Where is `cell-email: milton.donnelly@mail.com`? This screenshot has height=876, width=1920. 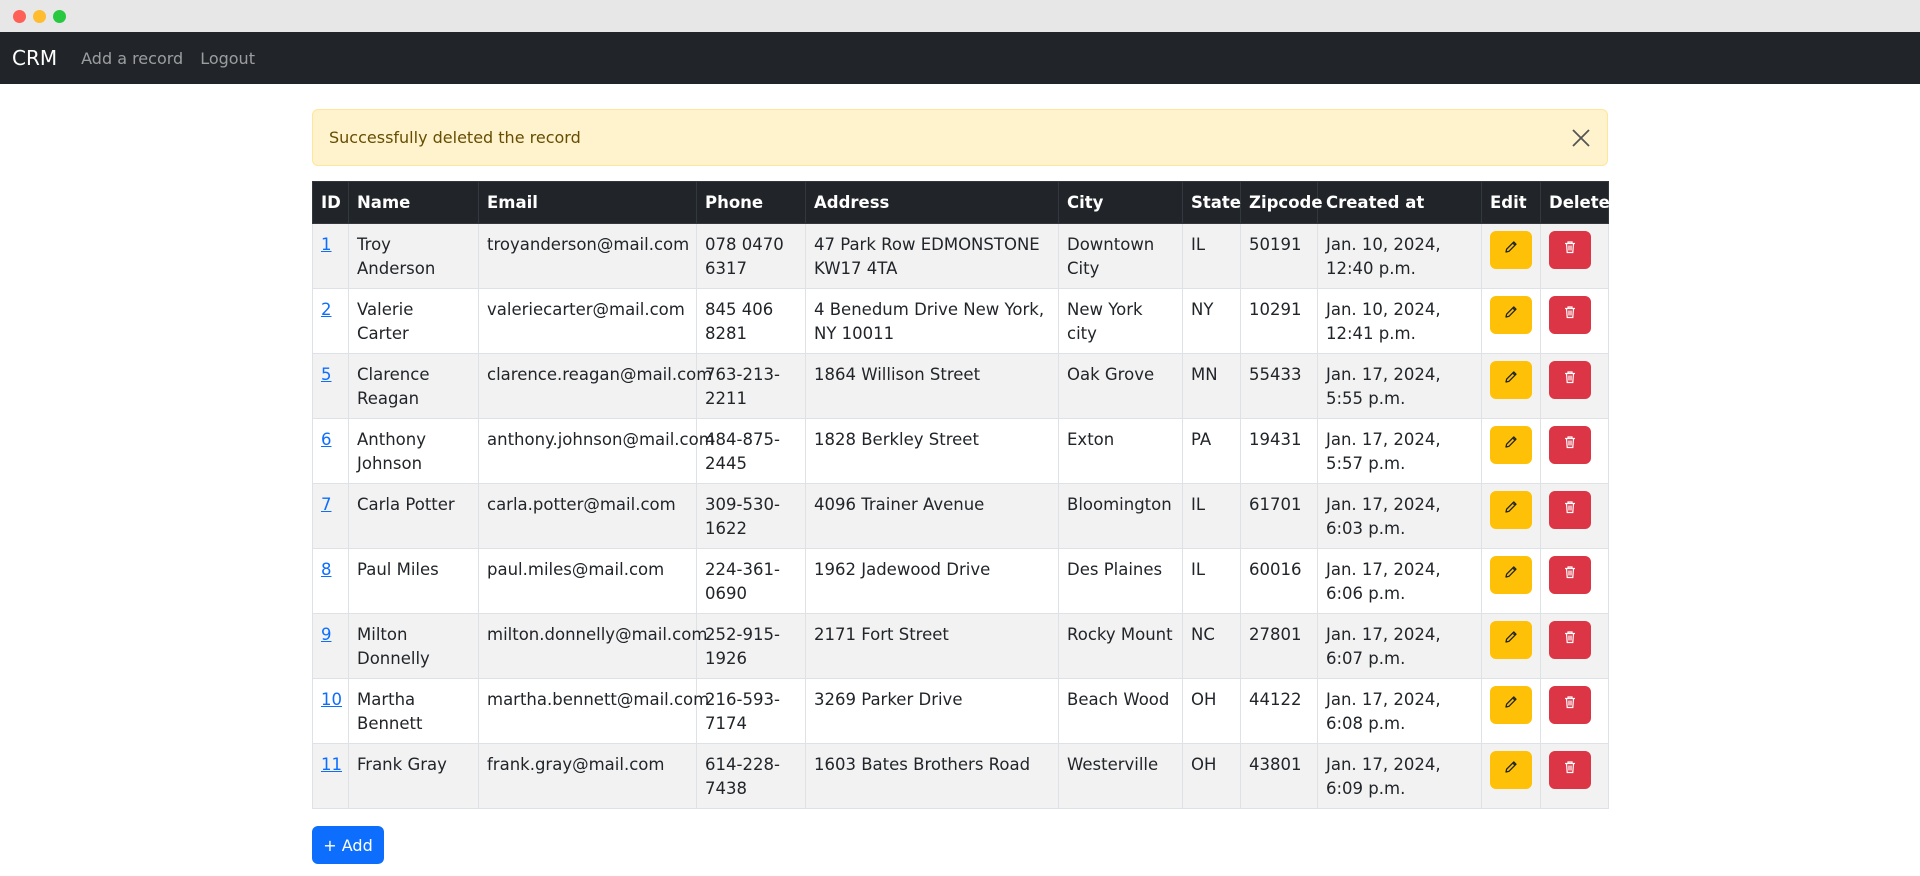
cell-email: milton.donnelly@mail.com is located at coordinates (592, 646).